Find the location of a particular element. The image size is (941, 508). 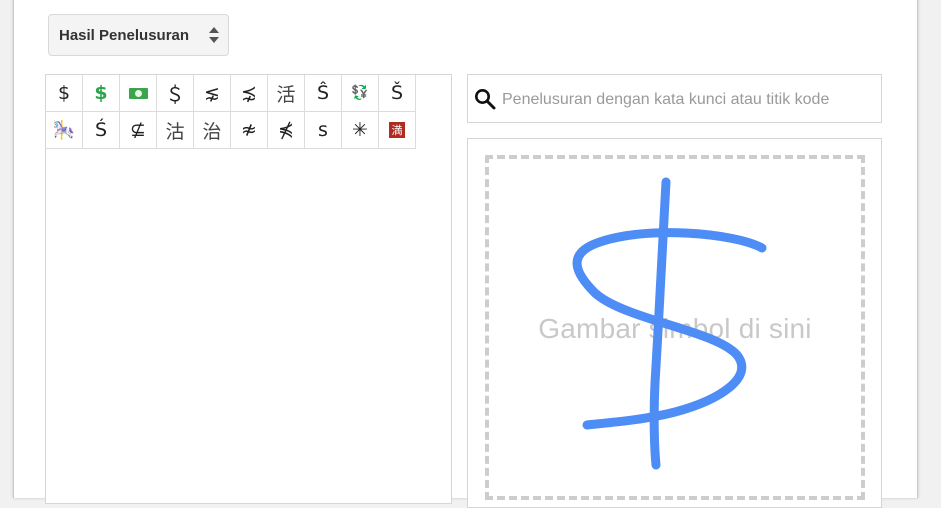

select-arrows-icon is located at coordinates (214, 35).